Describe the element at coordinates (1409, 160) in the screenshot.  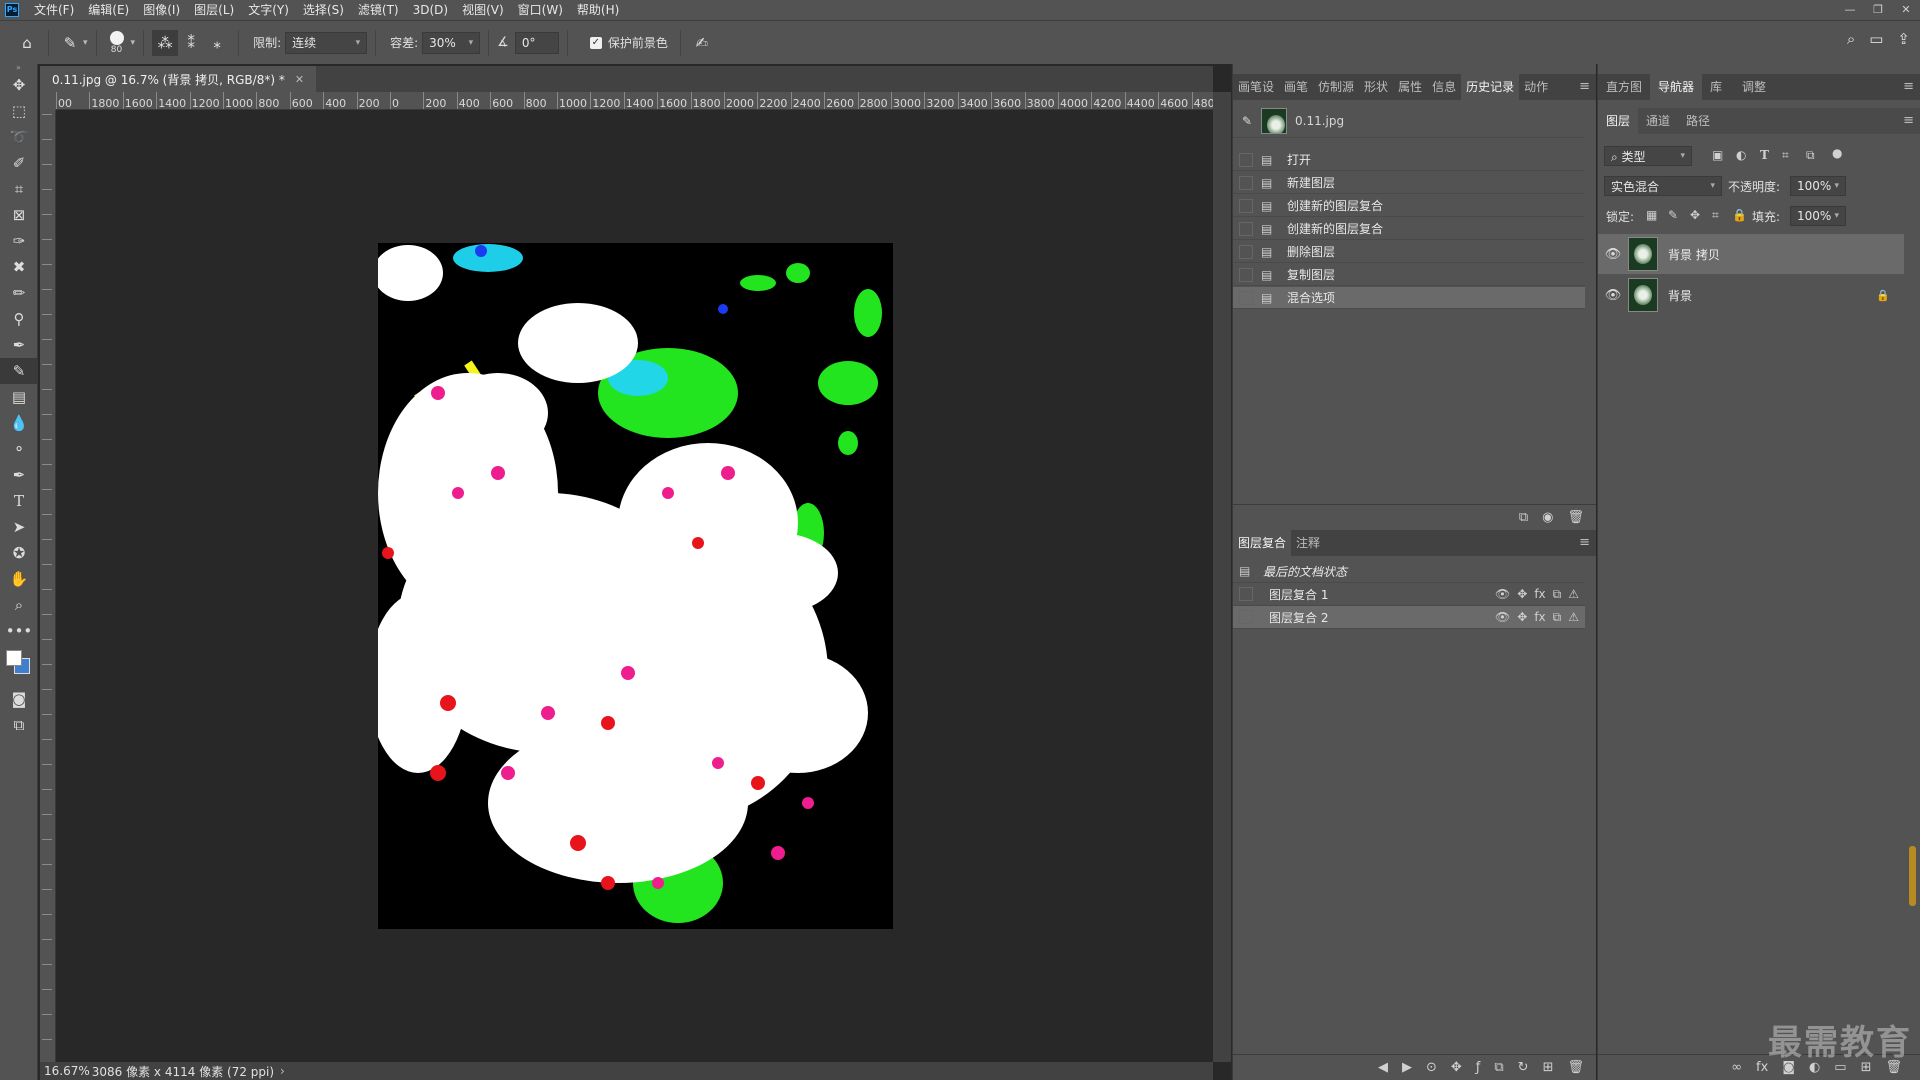
I see `history-state: ▤ 打开` at that location.